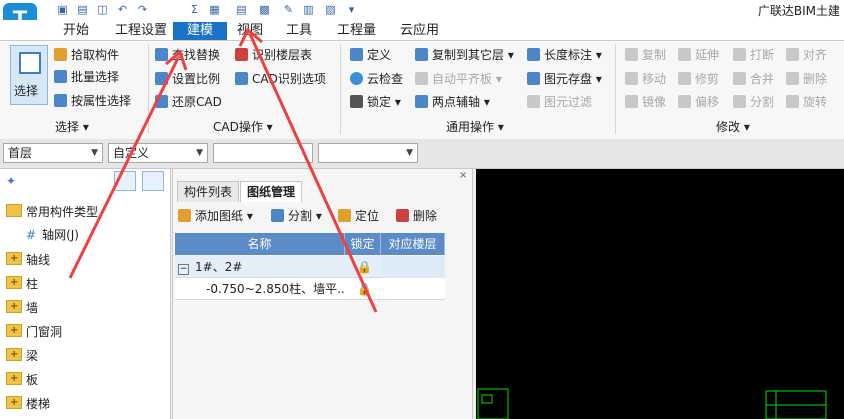  What do you see at coordinates (313, 173) in the screenshot?
I see `arrow-to-modeling-tab` at bounding box center [313, 173].